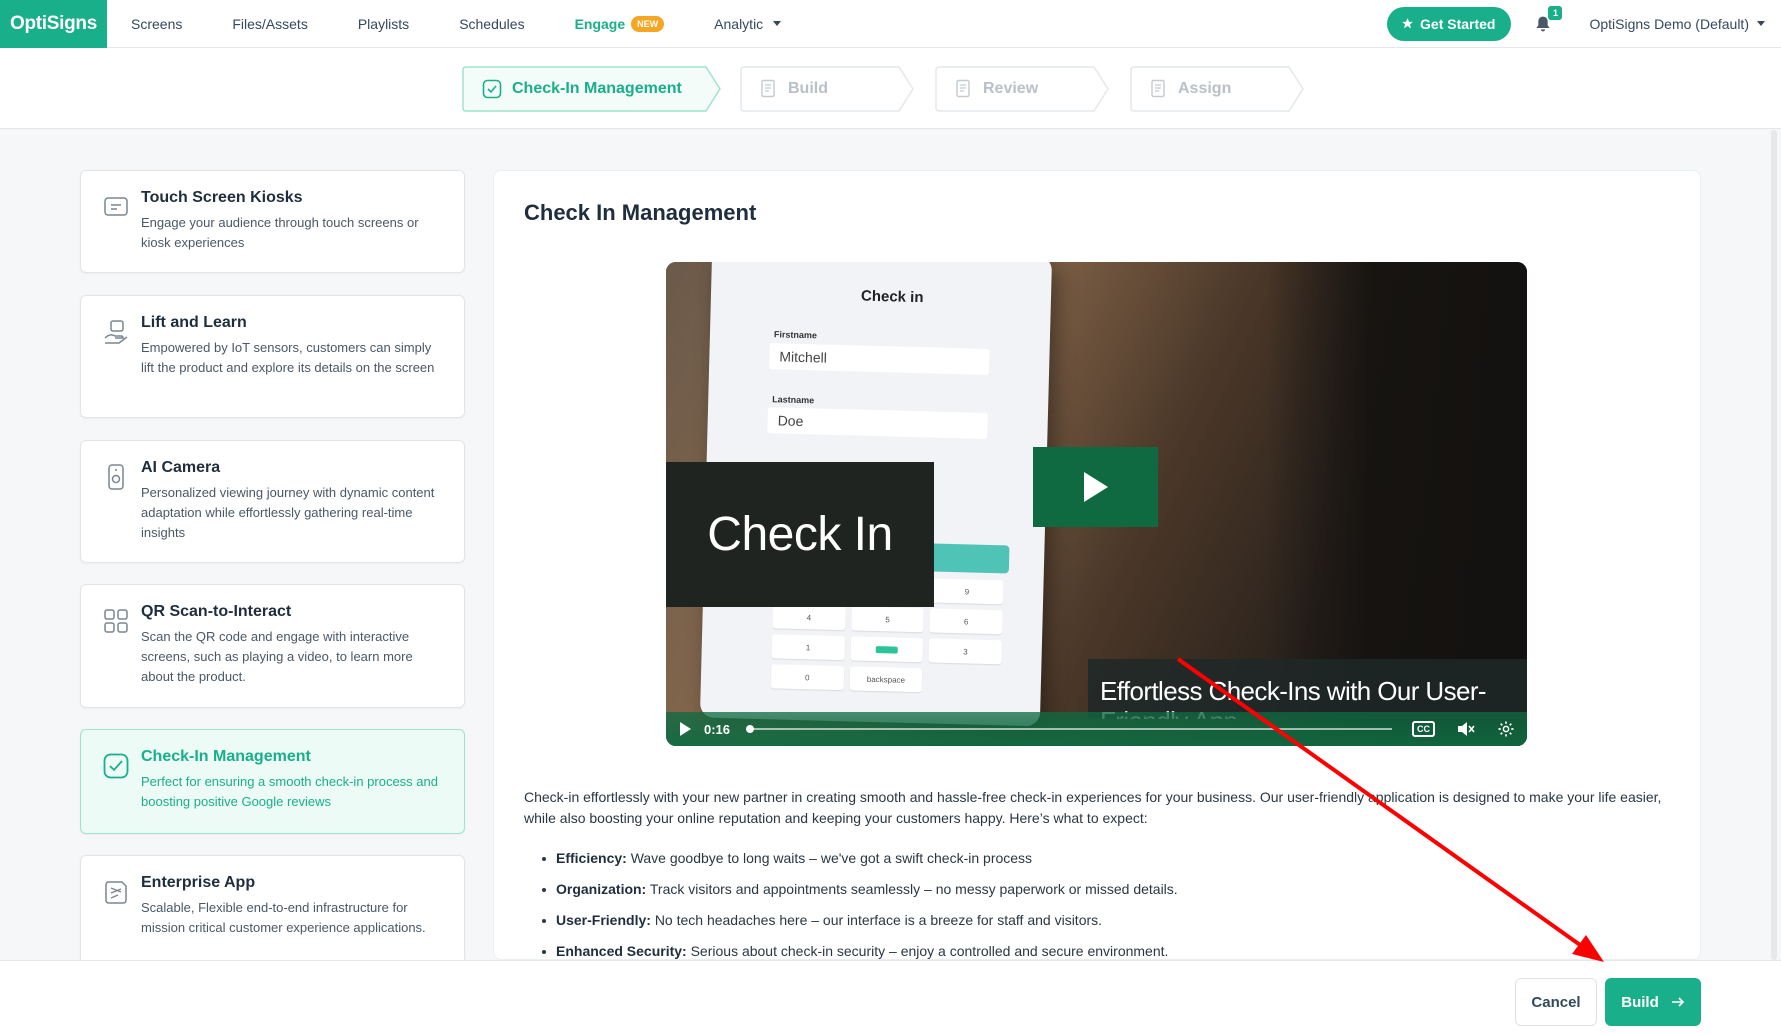 Image resolution: width=1781 pixels, height=1034 pixels. Describe the element at coordinates (879, 359) in the screenshot. I see `tablet-firstname-value: Mitchell` at that location.